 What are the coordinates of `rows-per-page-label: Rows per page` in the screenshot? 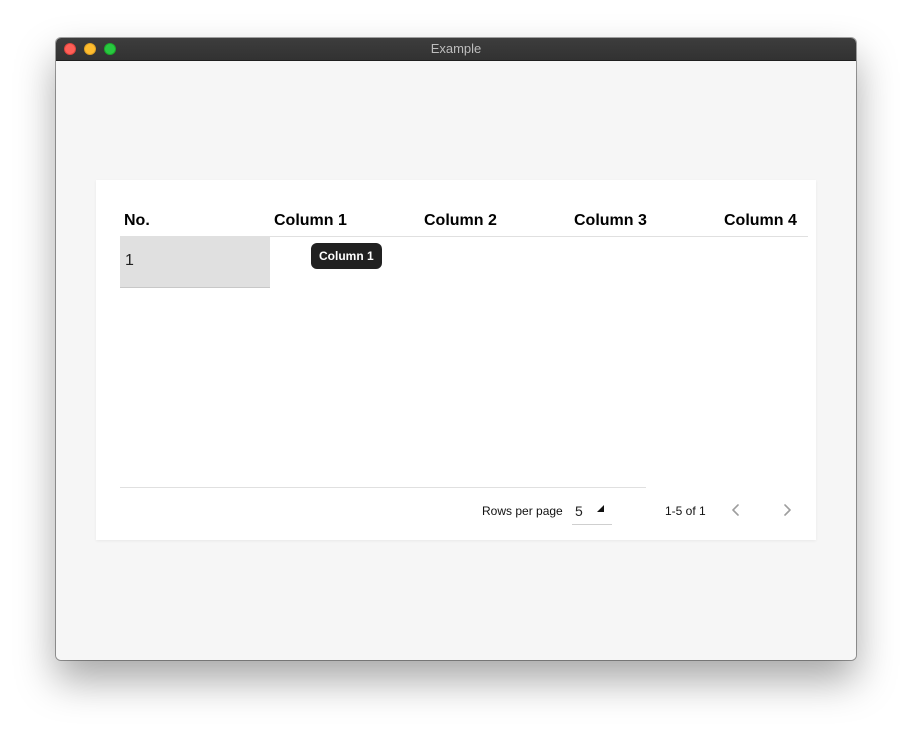 It's located at (522, 511).